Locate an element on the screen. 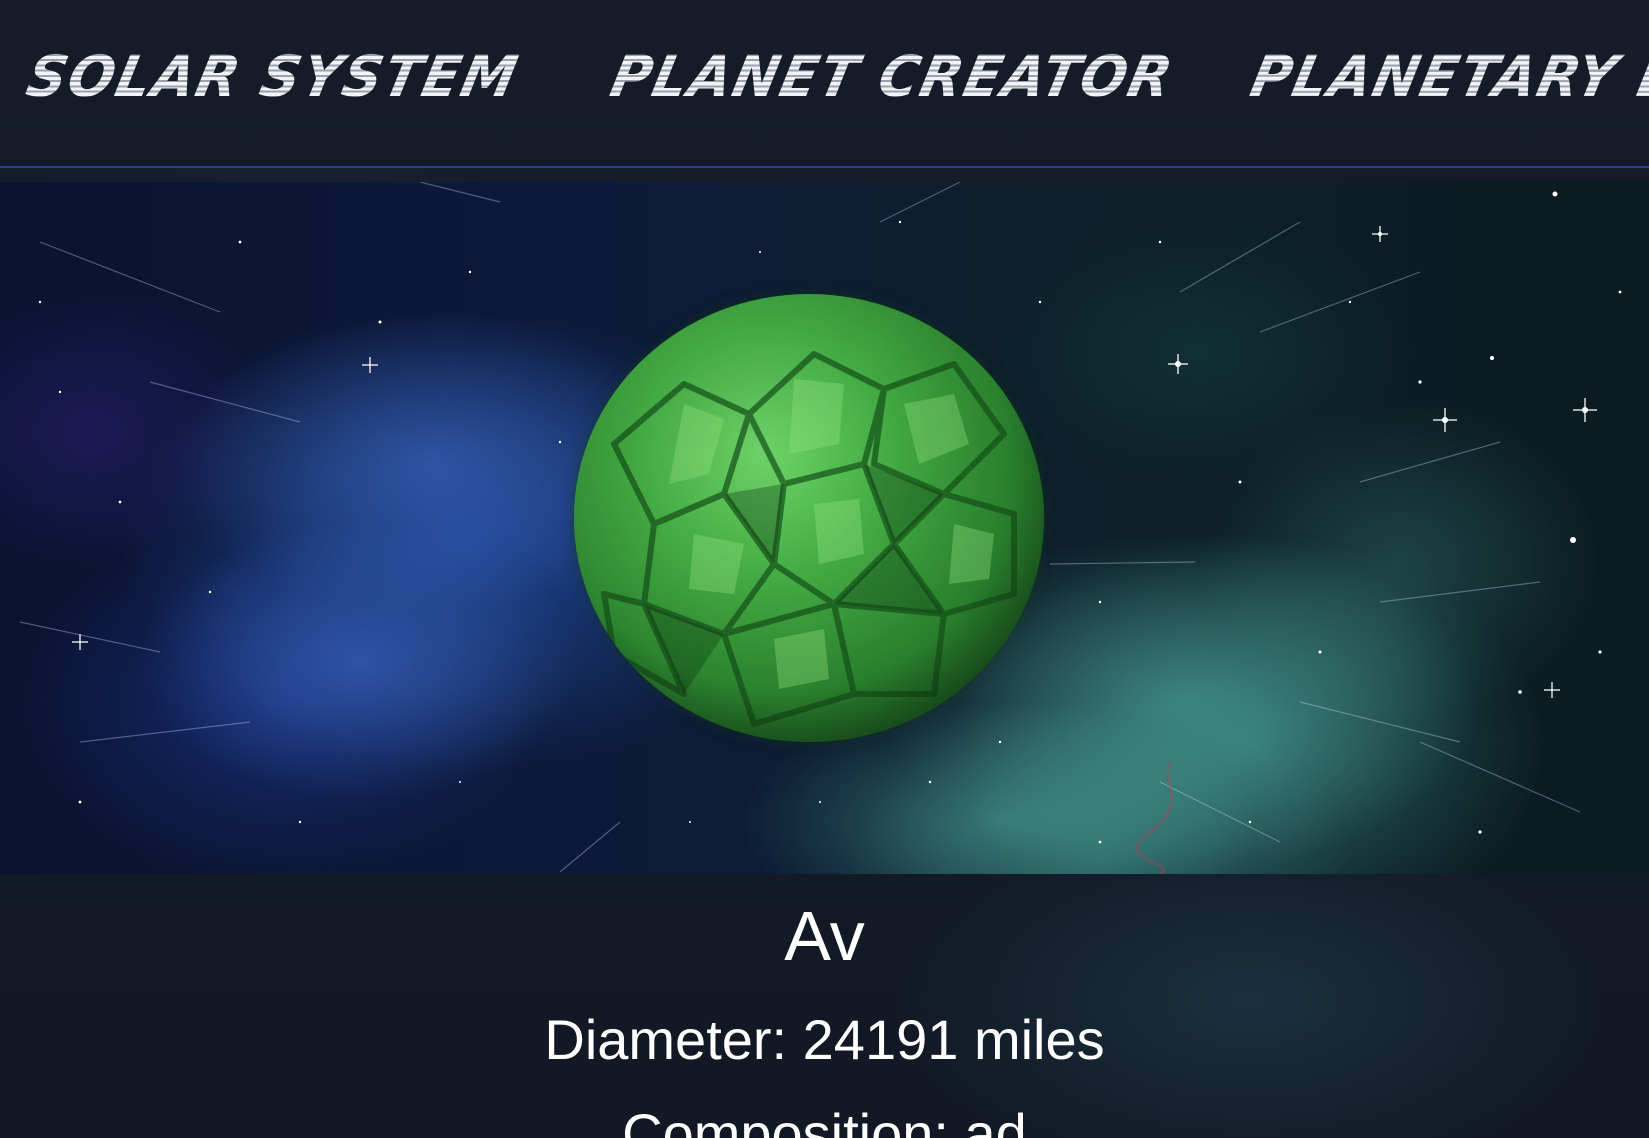 Image resolution: width=1649 pixels, height=1138 pixels. nav-planet-creator-link: PLANET CREATOR is located at coordinates (892, 77).